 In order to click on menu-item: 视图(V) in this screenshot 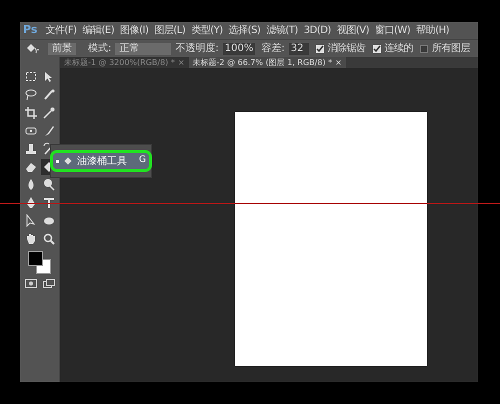, I will do `click(352, 30)`.